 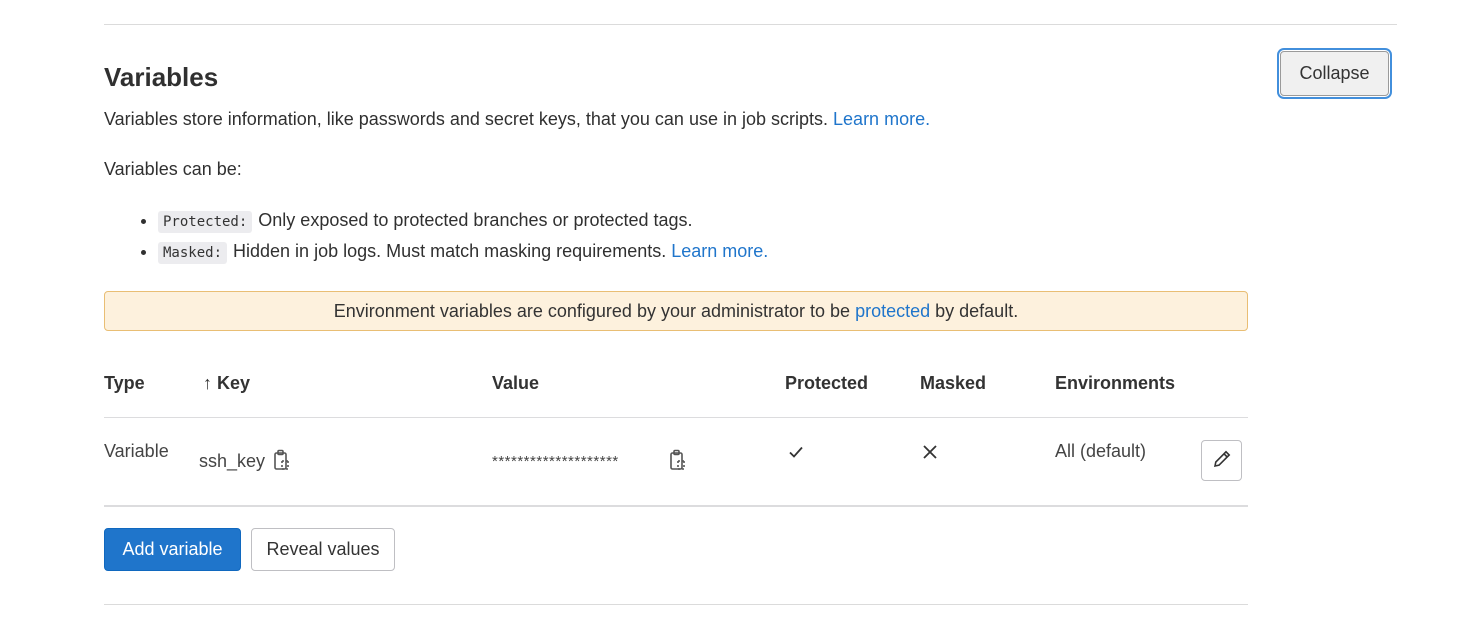 I want to click on column-header-key-label: Key, so click(x=234, y=383).